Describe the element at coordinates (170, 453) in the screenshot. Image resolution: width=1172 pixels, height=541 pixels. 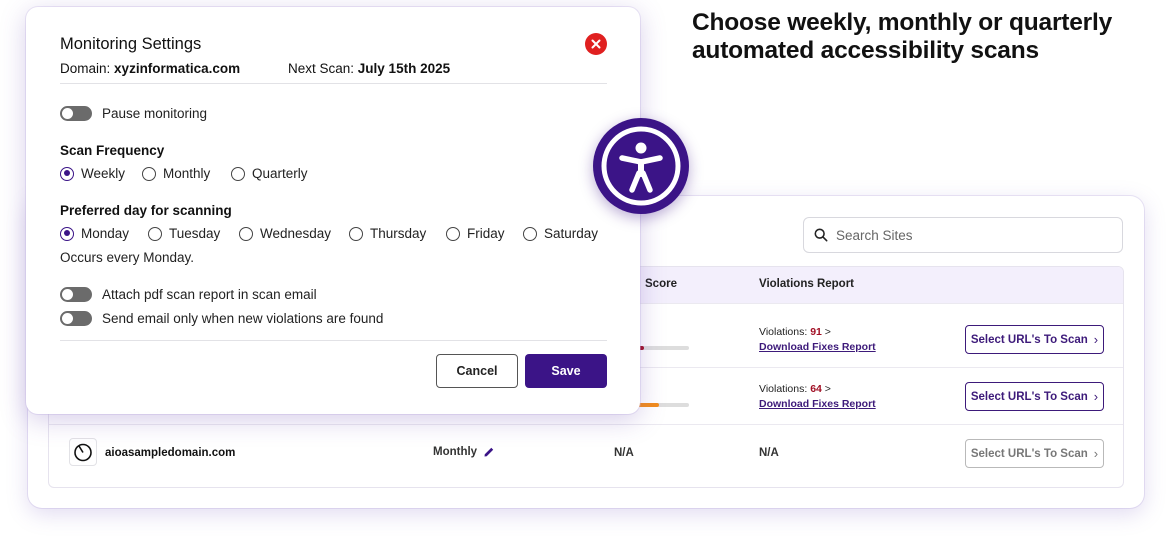
I see `site-domain: aioasampledomain.com` at that location.